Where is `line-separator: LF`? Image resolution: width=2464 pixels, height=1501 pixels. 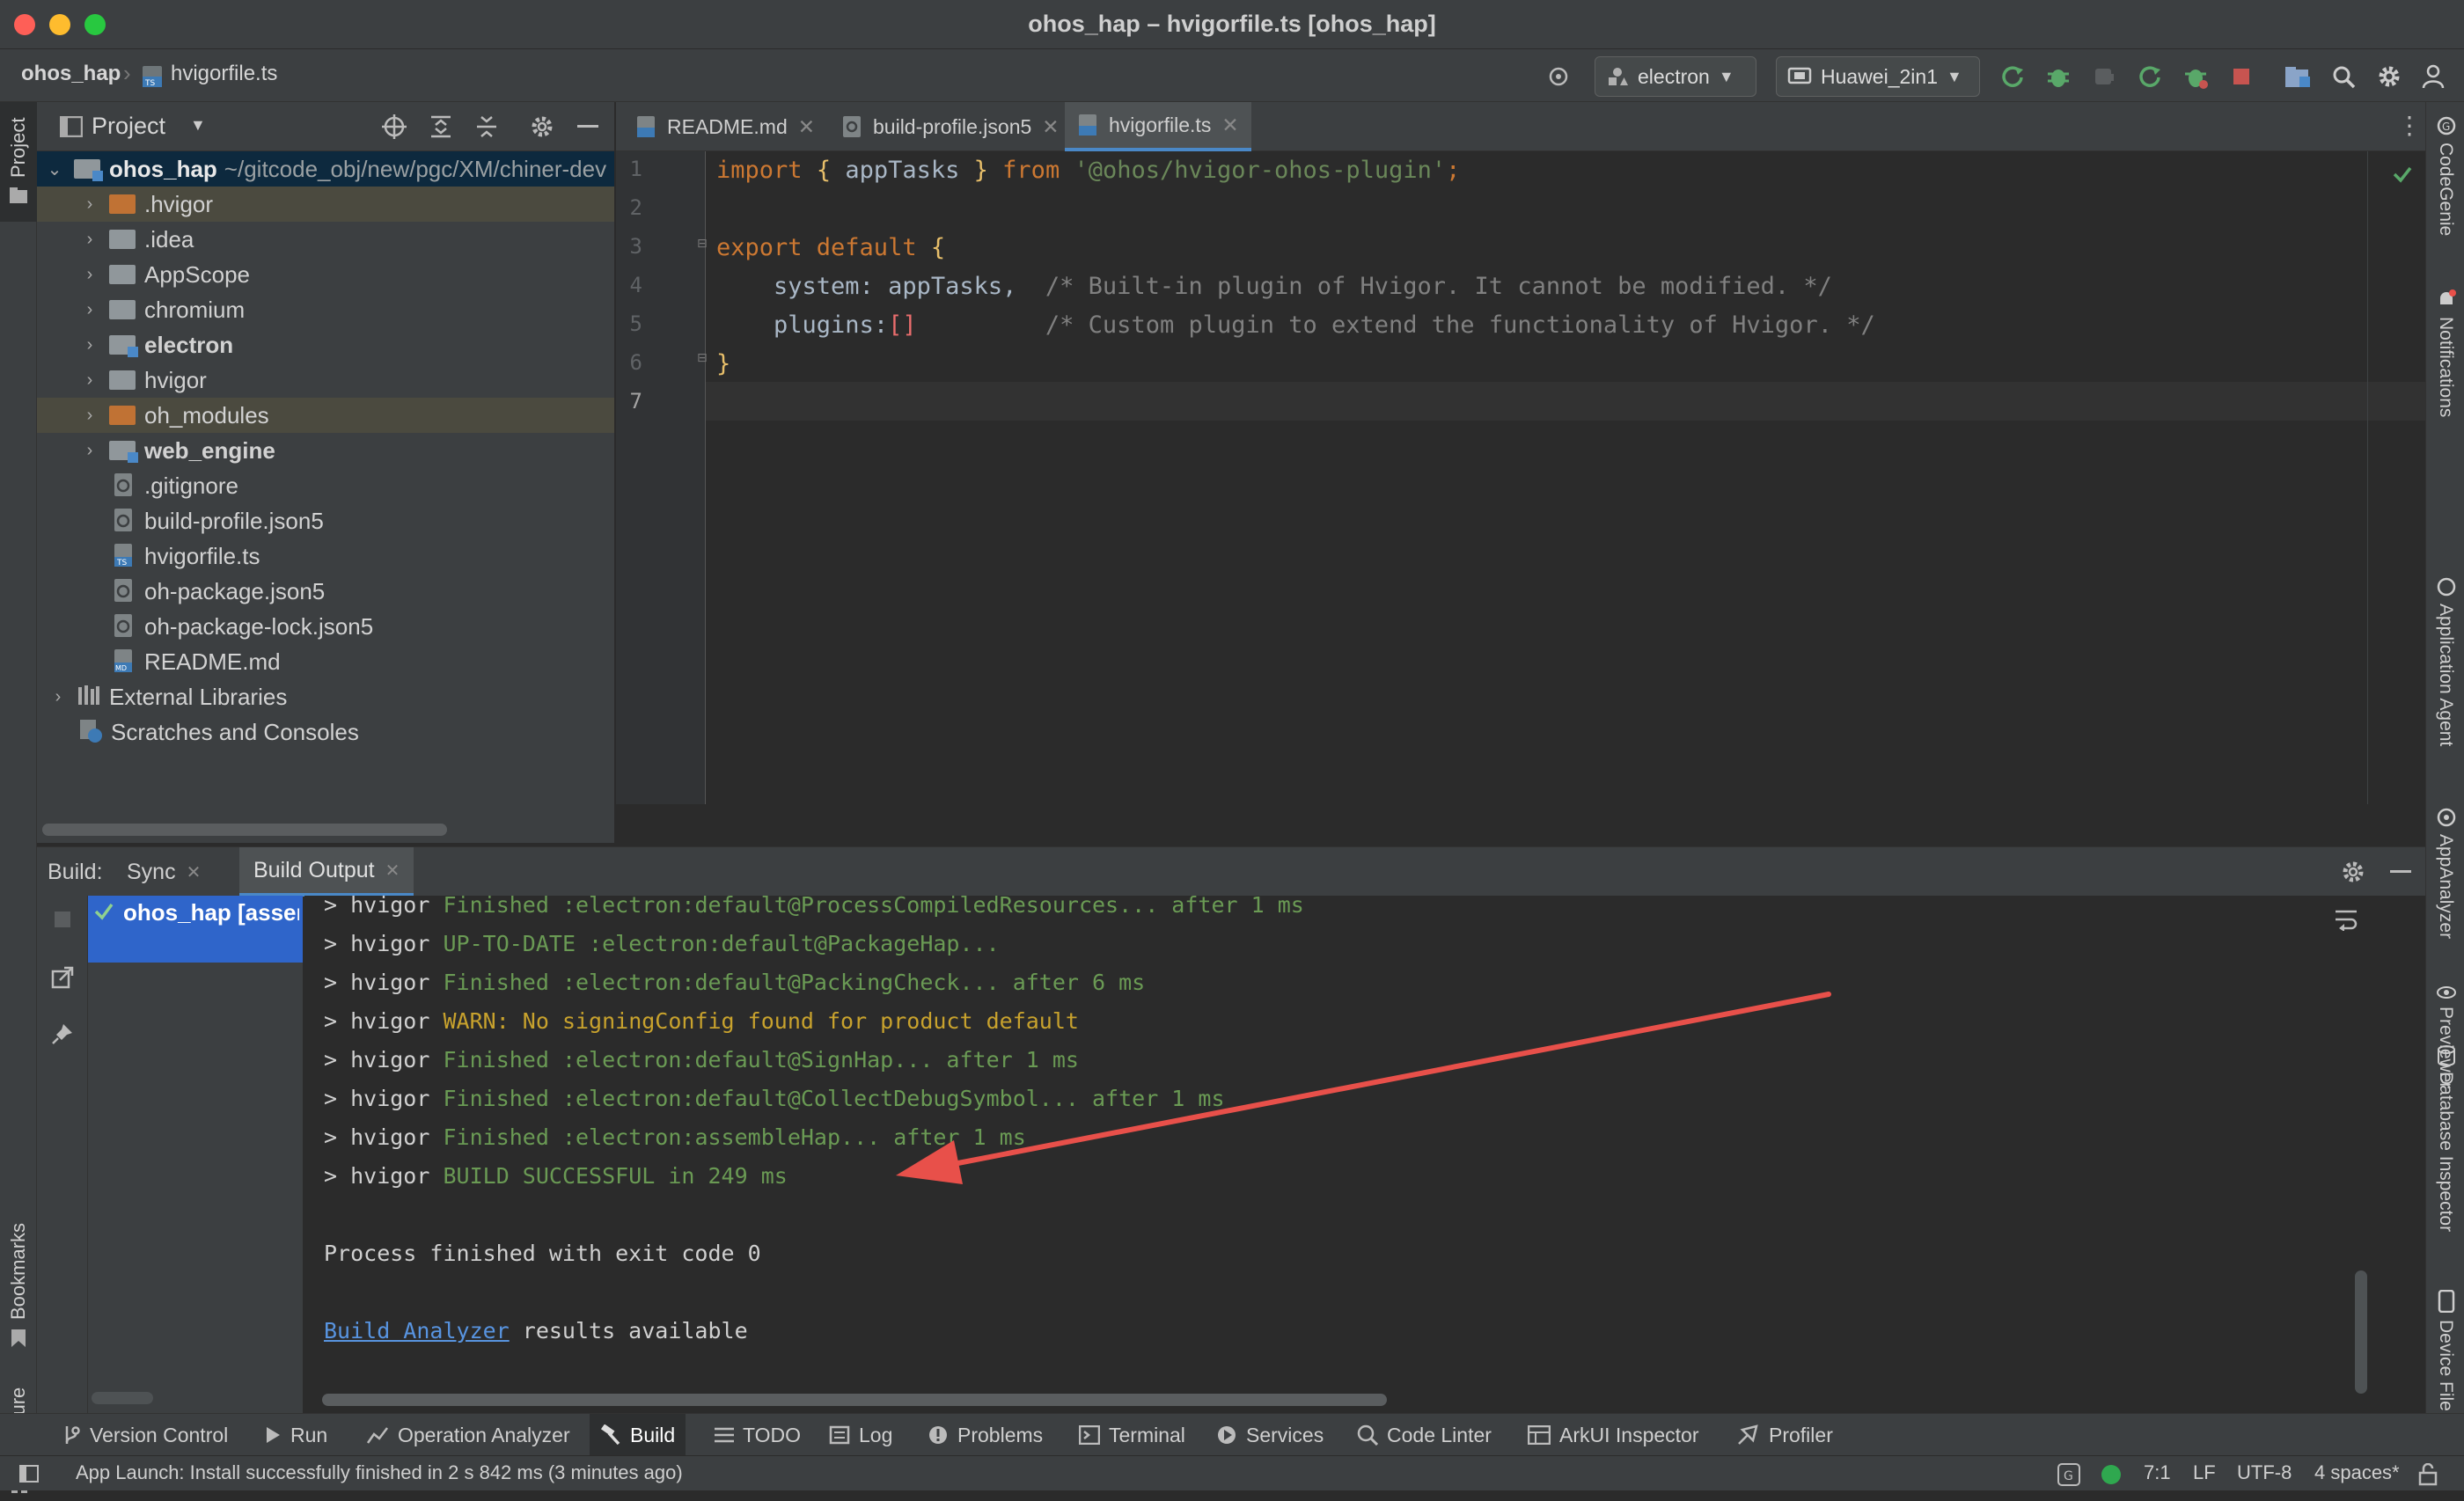
line-separator: LF is located at coordinates (2204, 1472).